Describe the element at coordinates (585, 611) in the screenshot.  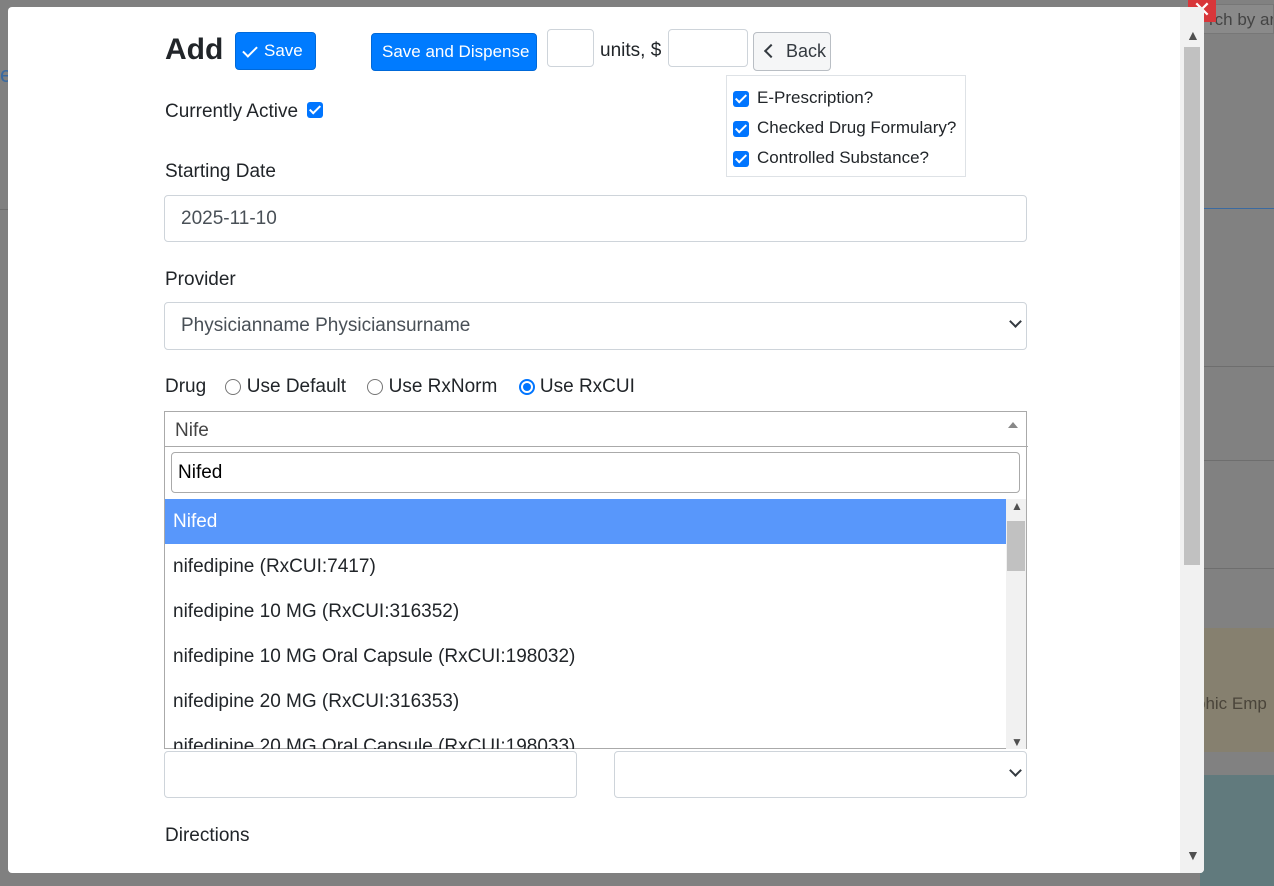
I see `drug-result-item: nifedipine 10 MG (RxCUI:316352)` at that location.